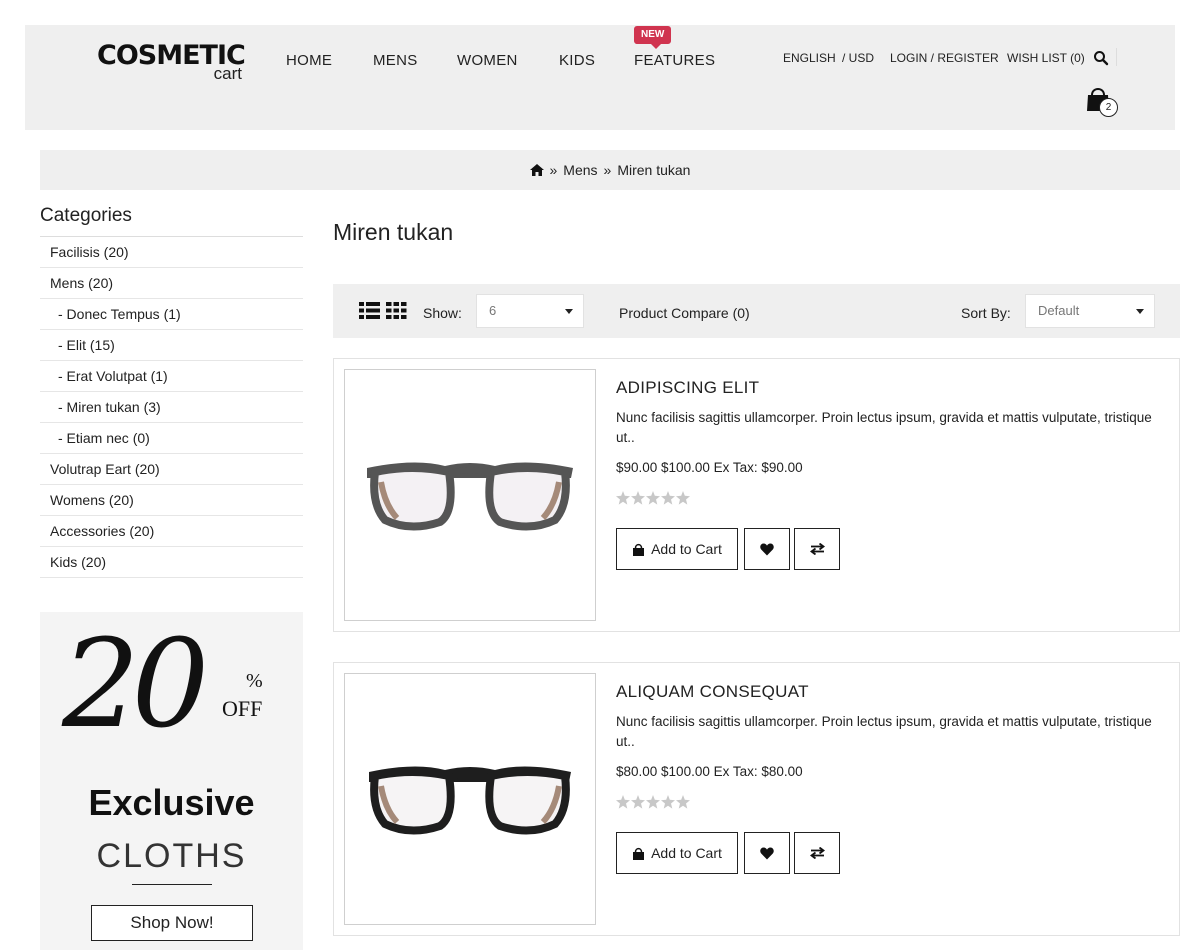 The image size is (1200, 950). Describe the element at coordinates (709, 771) in the screenshot. I see `product-price: $80.00 $100.00 Ex Tax: $80.00` at that location.